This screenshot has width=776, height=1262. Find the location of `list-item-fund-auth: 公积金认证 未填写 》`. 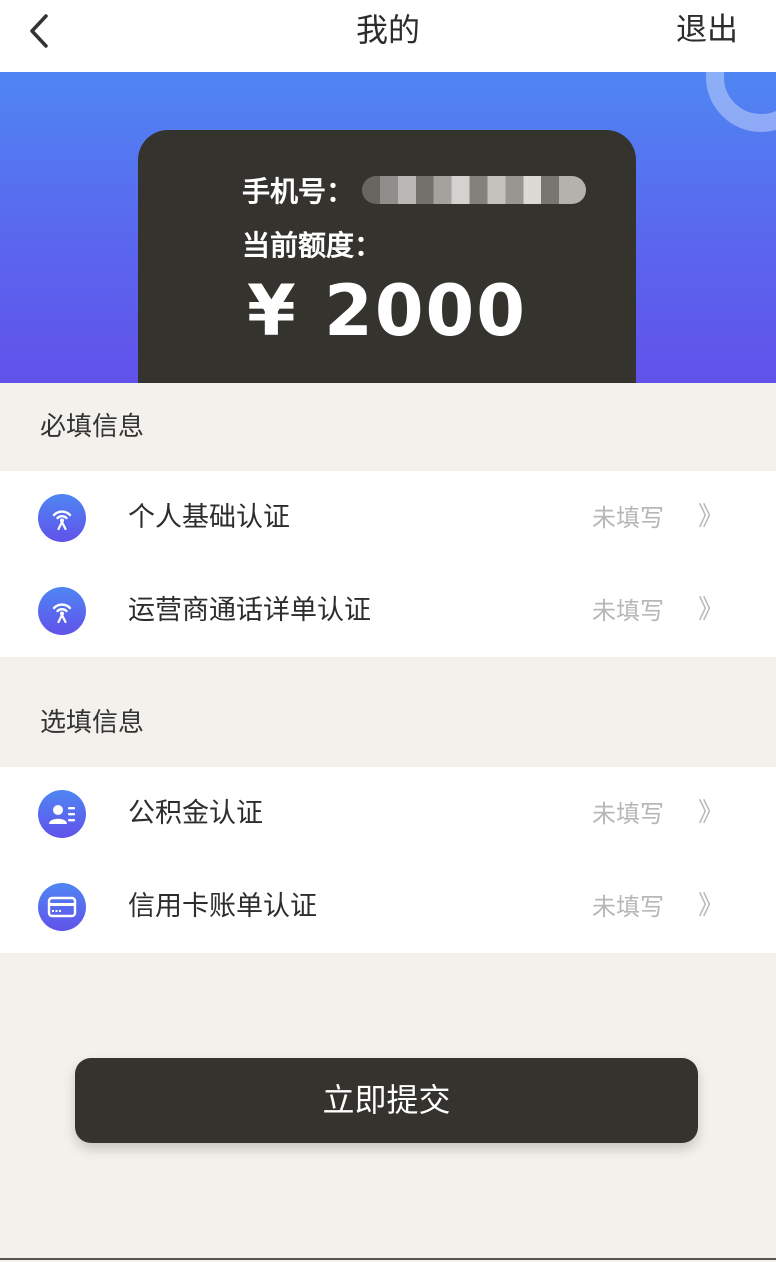

list-item-fund-auth: 公积金认证 未填写 》 is located at coordinates (388, 813).